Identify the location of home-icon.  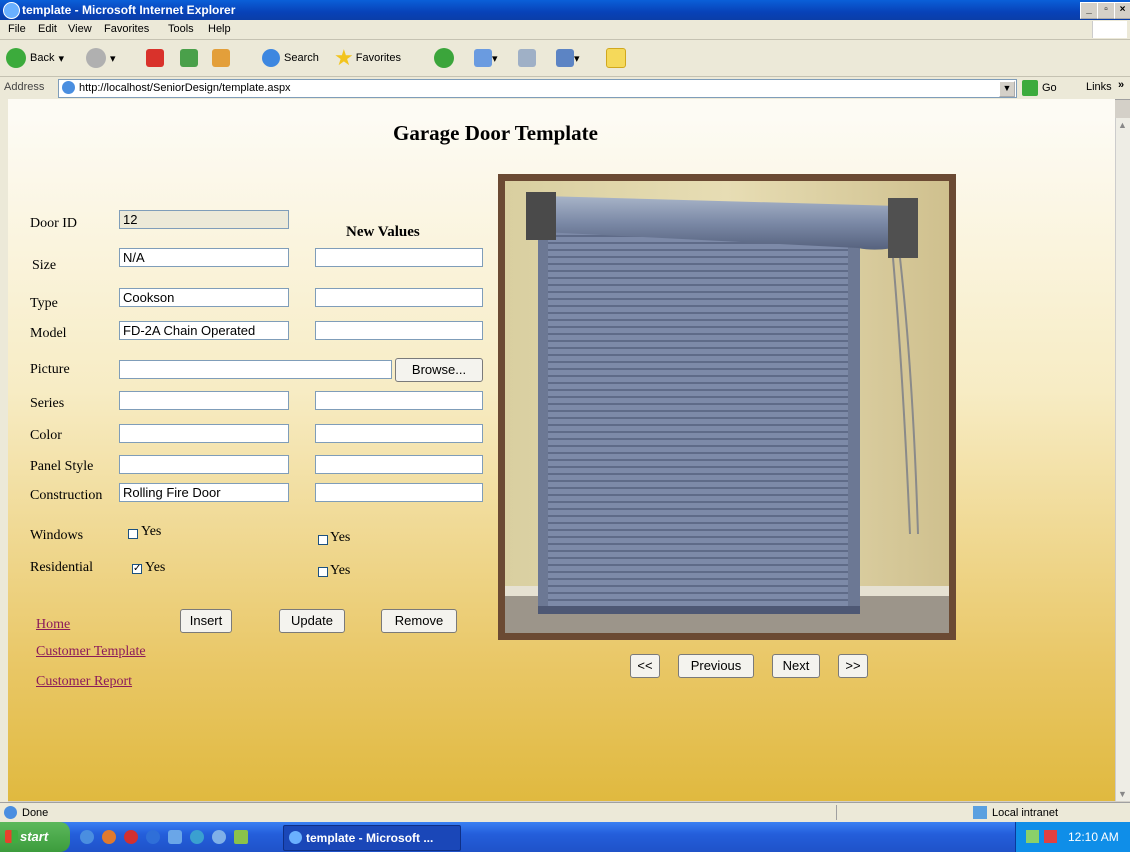
(221, 58).